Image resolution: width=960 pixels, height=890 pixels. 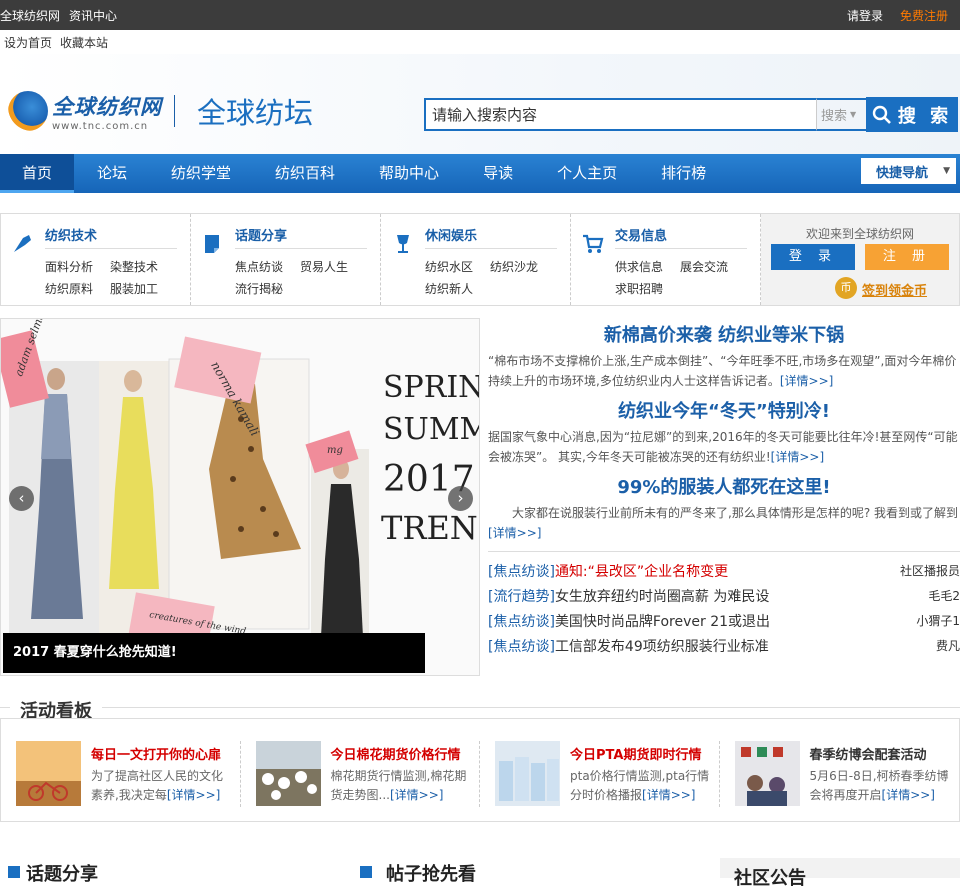 What do you see at coordinates (912, 114) in the screenshot?
I see `search-button: 搜 索` at bounding box center [912, 114].